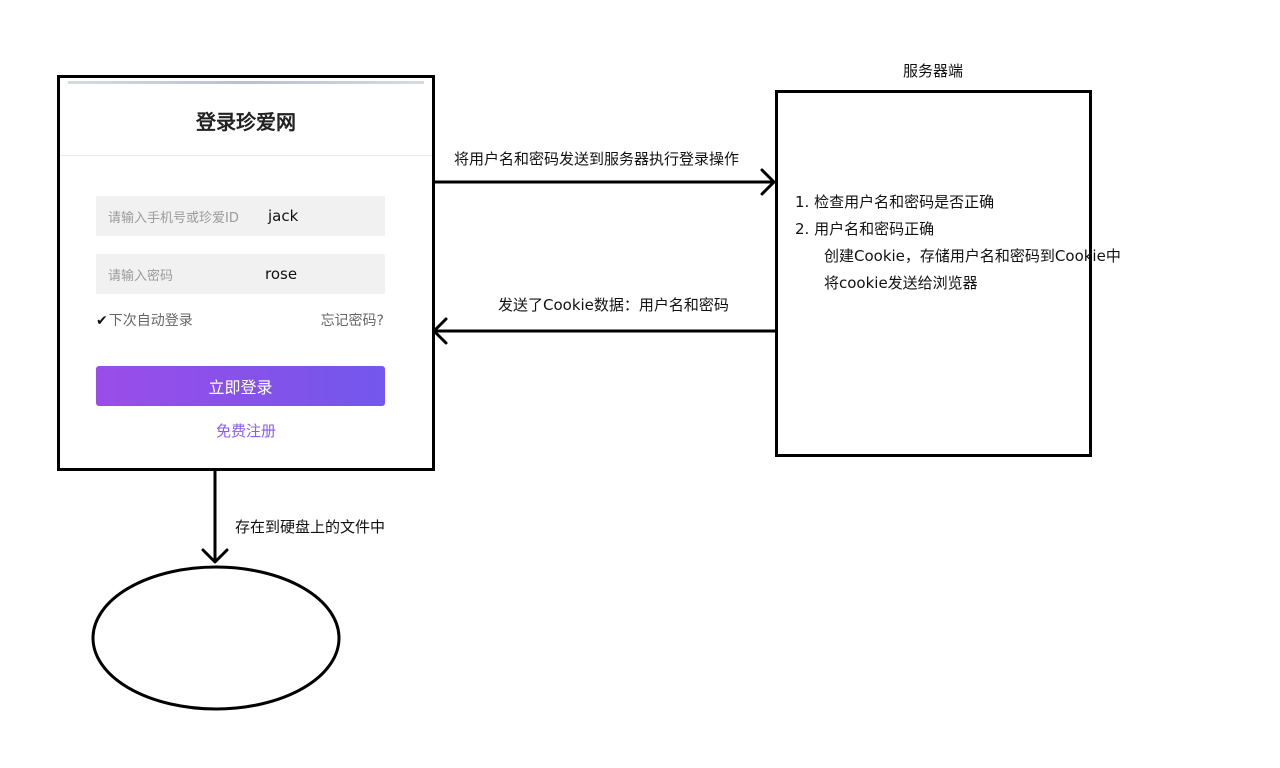 Image resolution: width=1280 pixels, height=768 pixels. I want to click on server-line-4: 将cookie发送给浏览器, so click(901, 283).